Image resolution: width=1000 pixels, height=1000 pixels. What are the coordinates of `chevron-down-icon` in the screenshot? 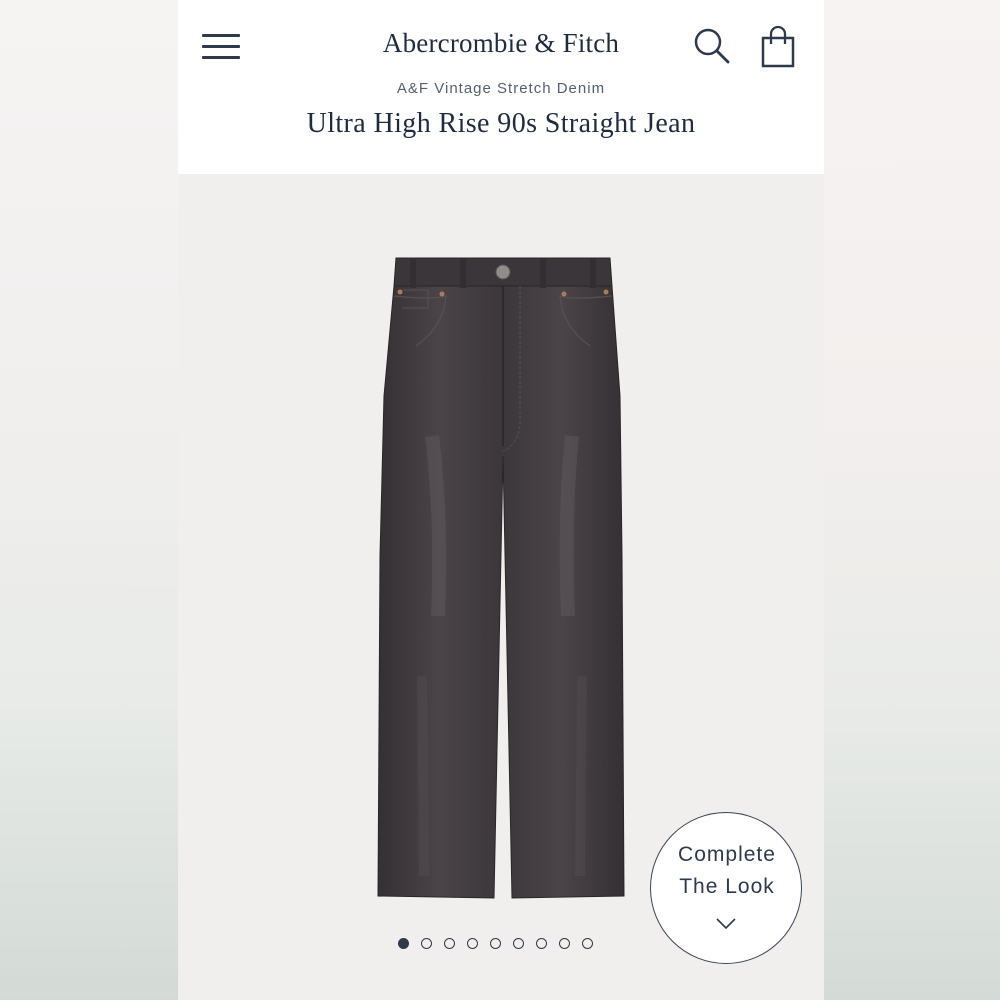 It's located at (726, 924).